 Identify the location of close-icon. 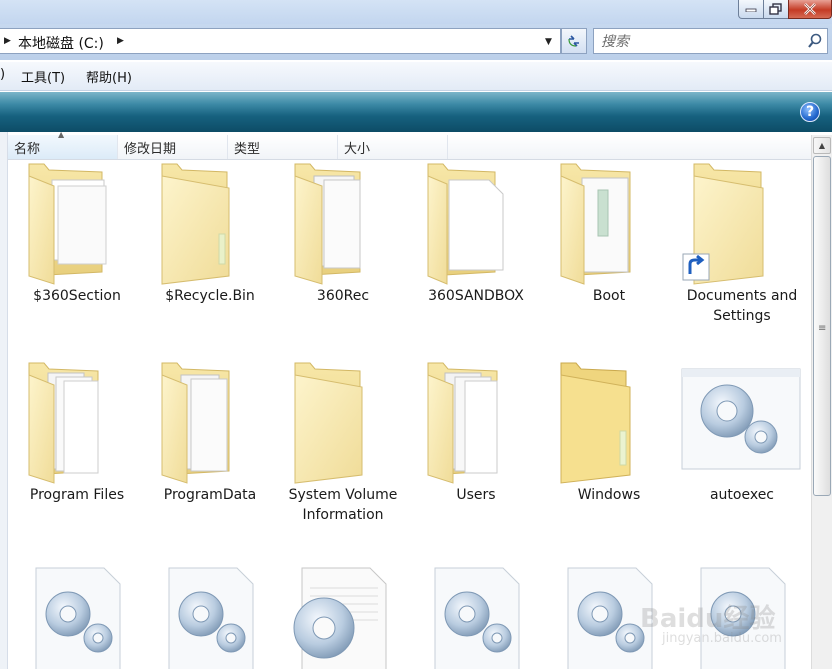
(810, 9).